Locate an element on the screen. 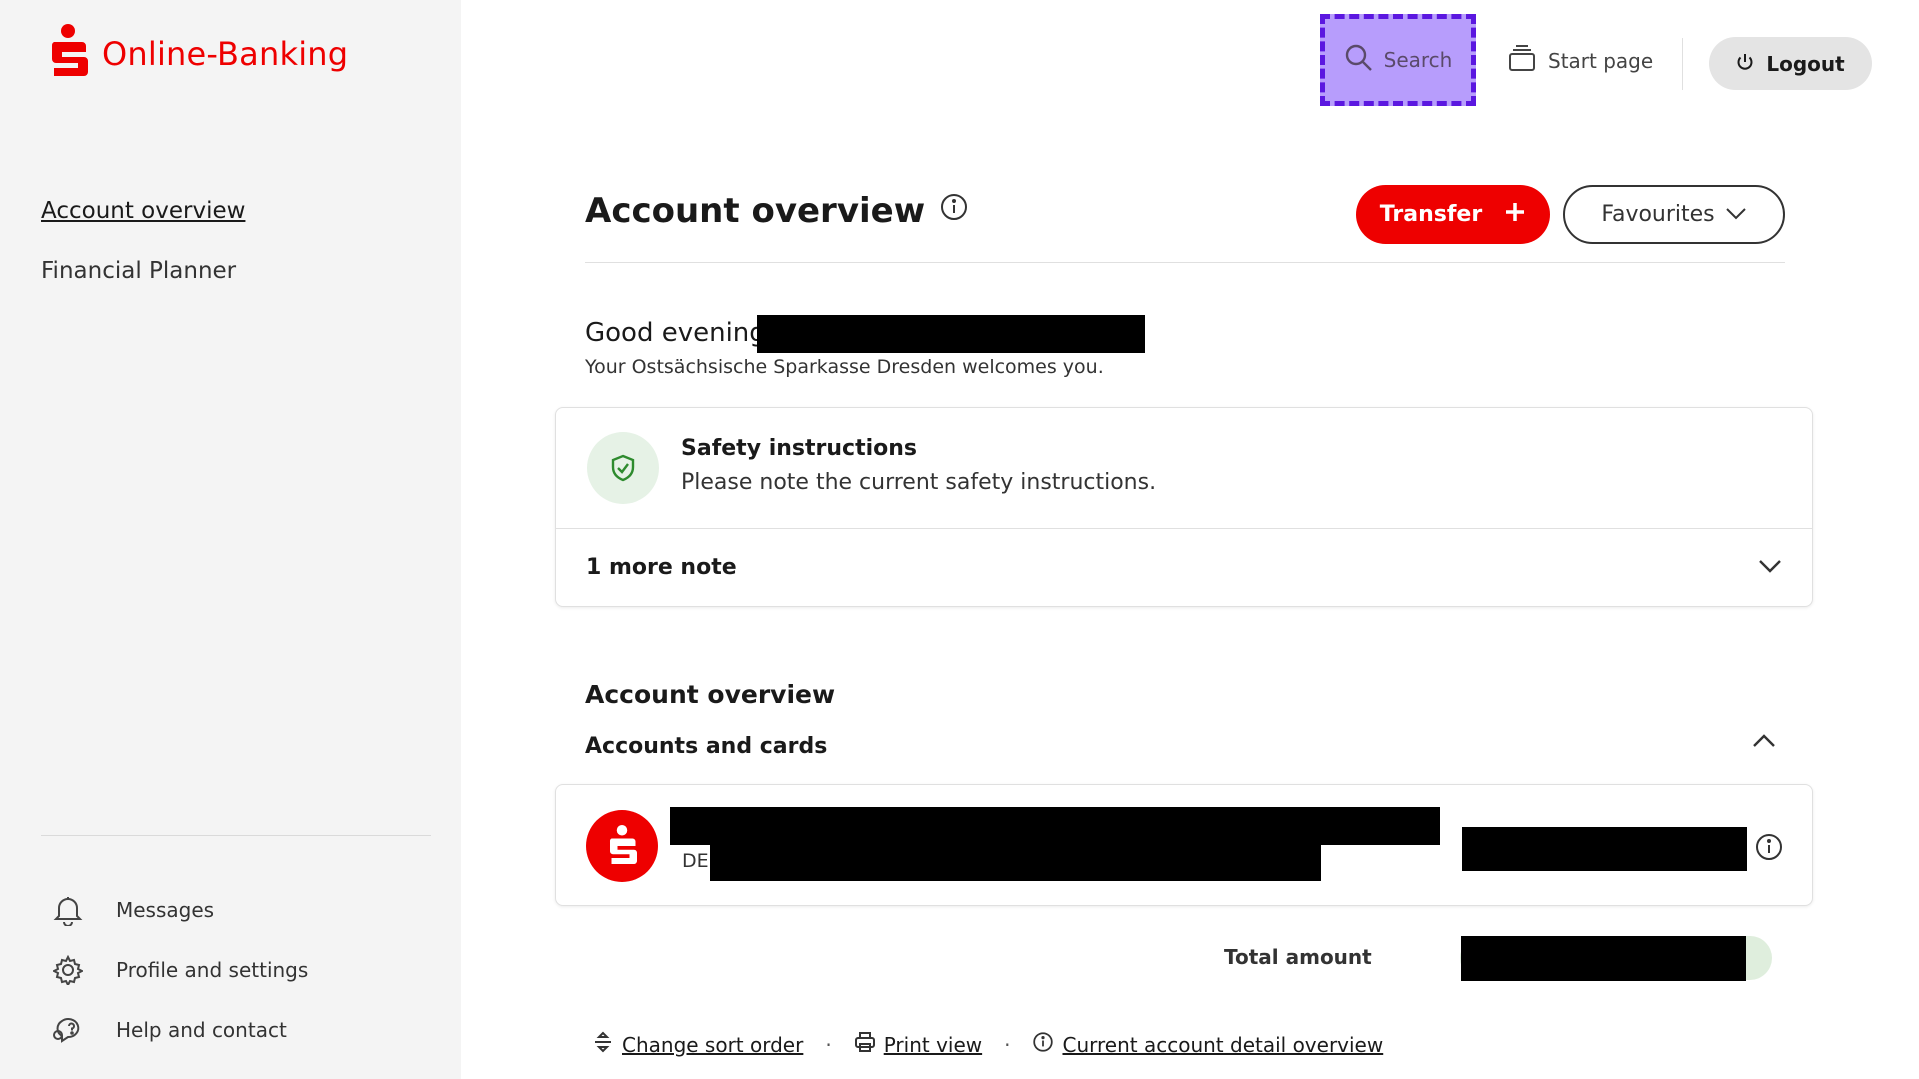  page-title-text: Account overview is located at coordinates (755, 211).